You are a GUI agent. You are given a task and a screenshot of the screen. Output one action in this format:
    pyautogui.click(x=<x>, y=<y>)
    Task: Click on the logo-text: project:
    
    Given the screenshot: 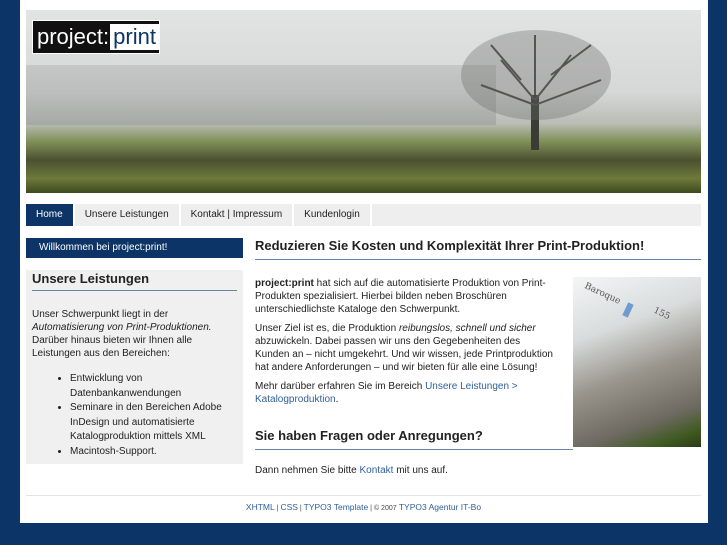 What is the action you would take?
    pyautogui.click(x=73, y=36)
    